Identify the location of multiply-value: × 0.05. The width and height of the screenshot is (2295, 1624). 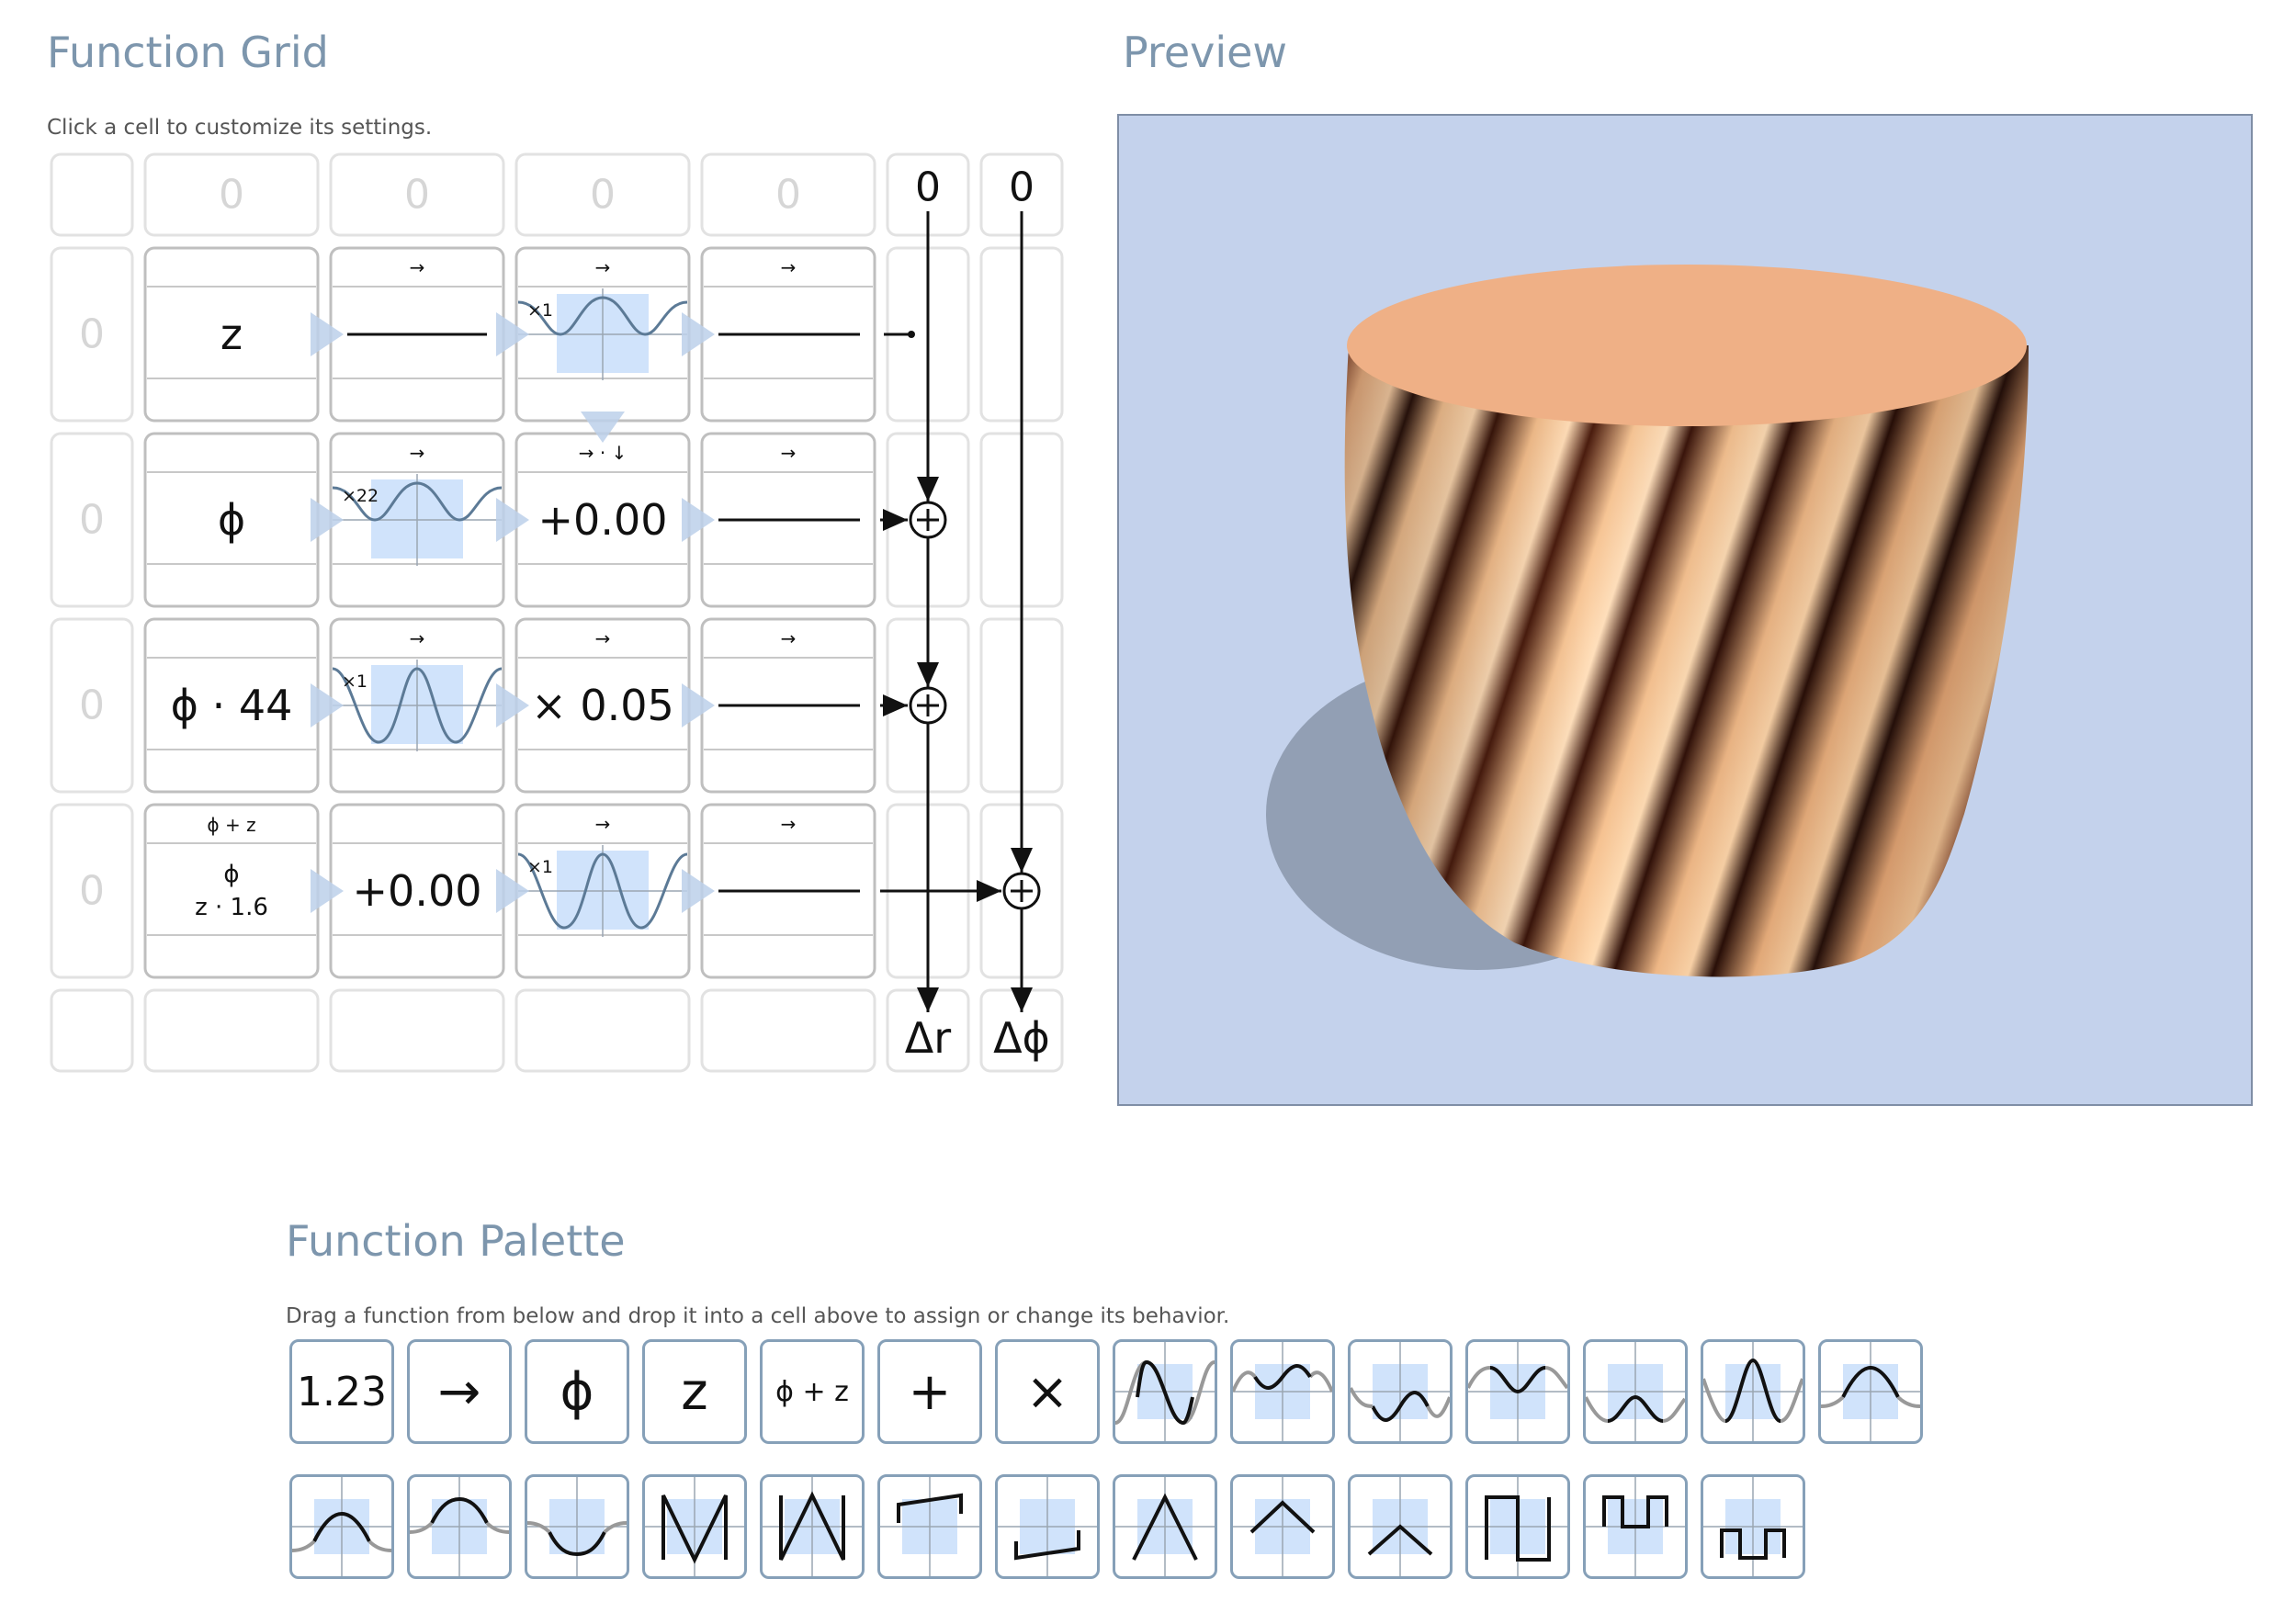
(602, 705).